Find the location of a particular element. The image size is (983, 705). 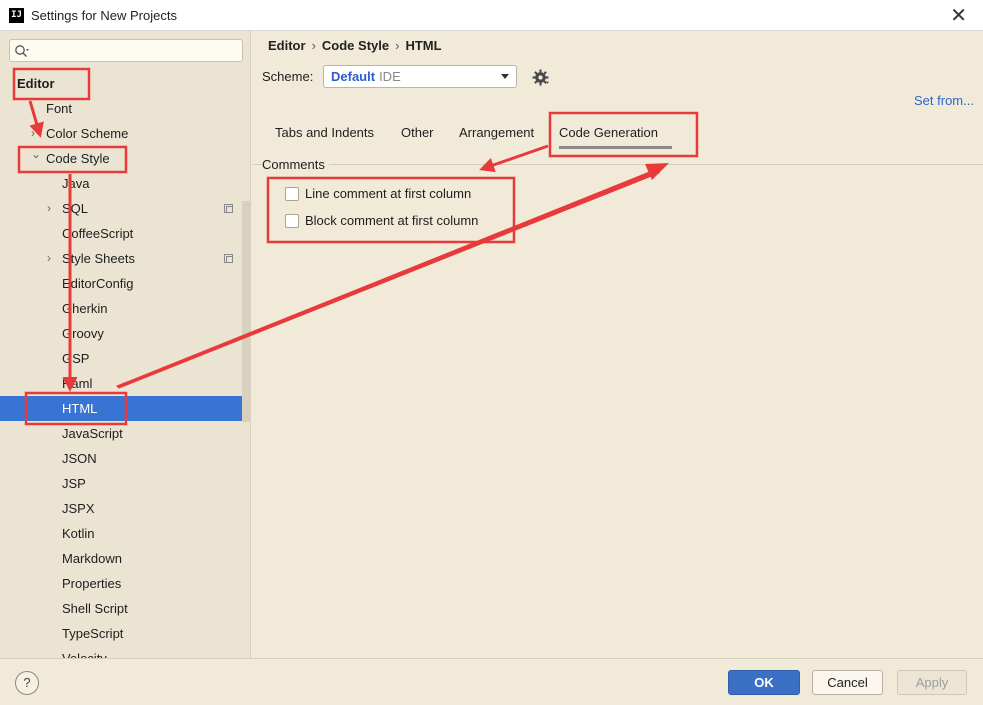

chevron-down-icon: ⌄ is located at coordinates (36, 154).